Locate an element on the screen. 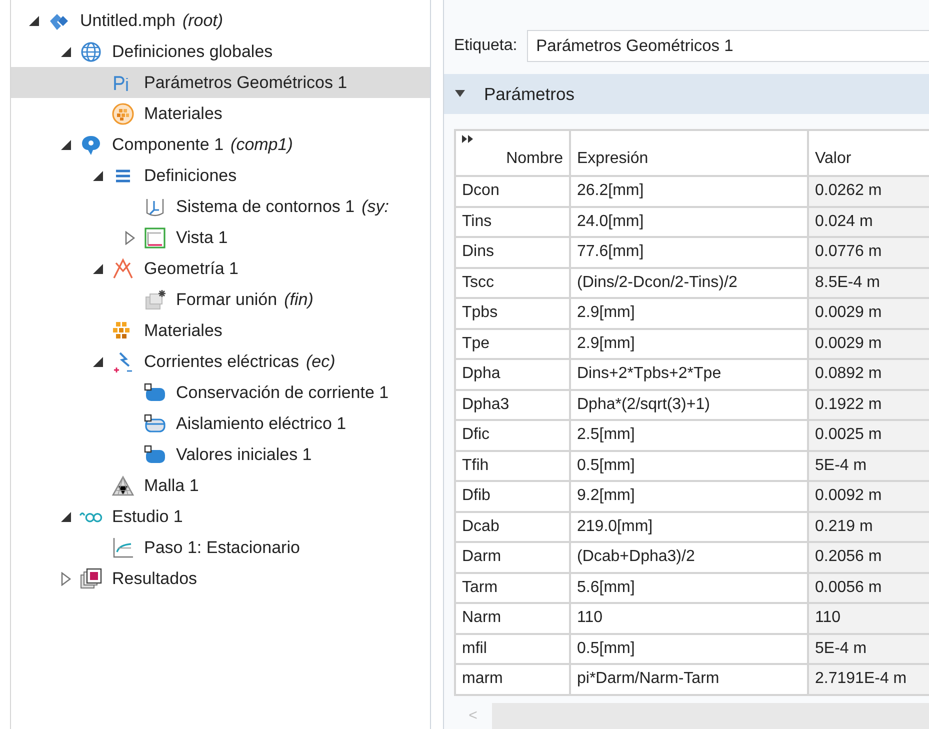 Image resolution: width=929 pixels, height=729 pixels. tree-item: Aislamiento eléctrico 1 is located at coordinates (220, 423).